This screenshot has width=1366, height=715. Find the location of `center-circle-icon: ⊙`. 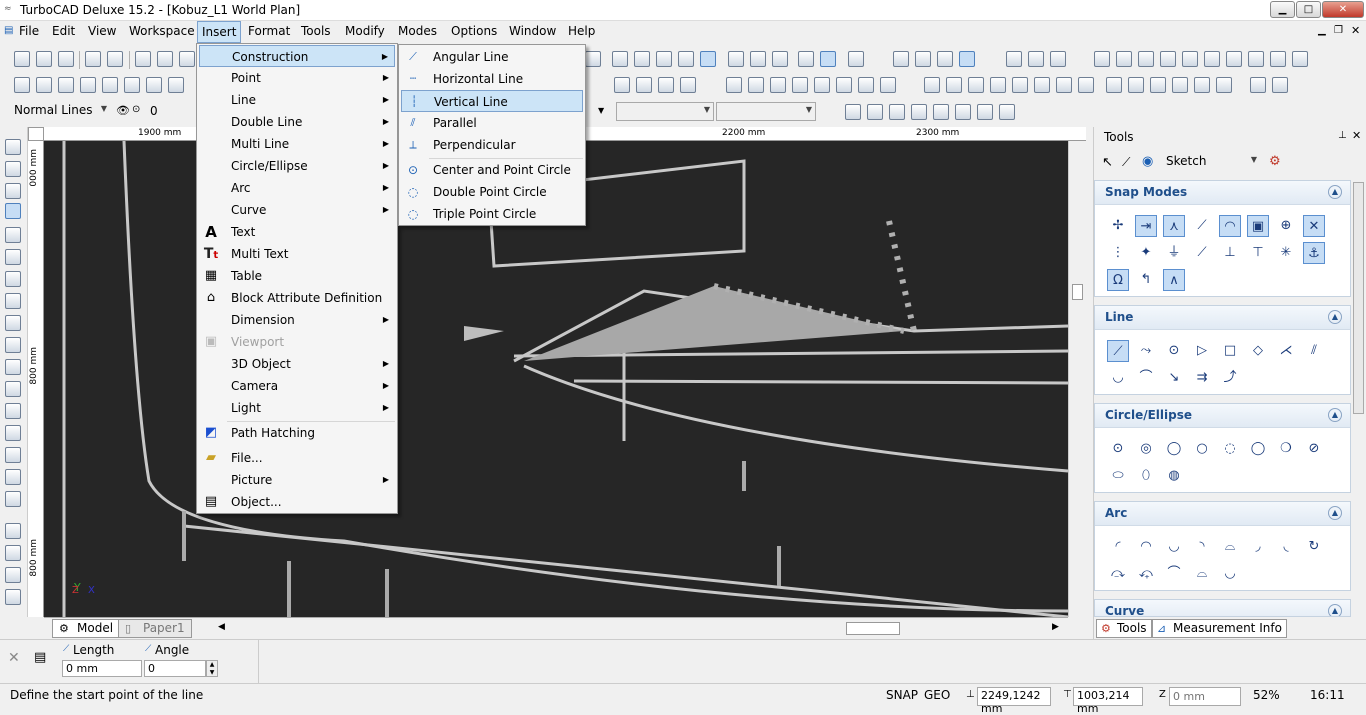

center-circle-icon: ⊙ is located at coordinates (1118, 449).